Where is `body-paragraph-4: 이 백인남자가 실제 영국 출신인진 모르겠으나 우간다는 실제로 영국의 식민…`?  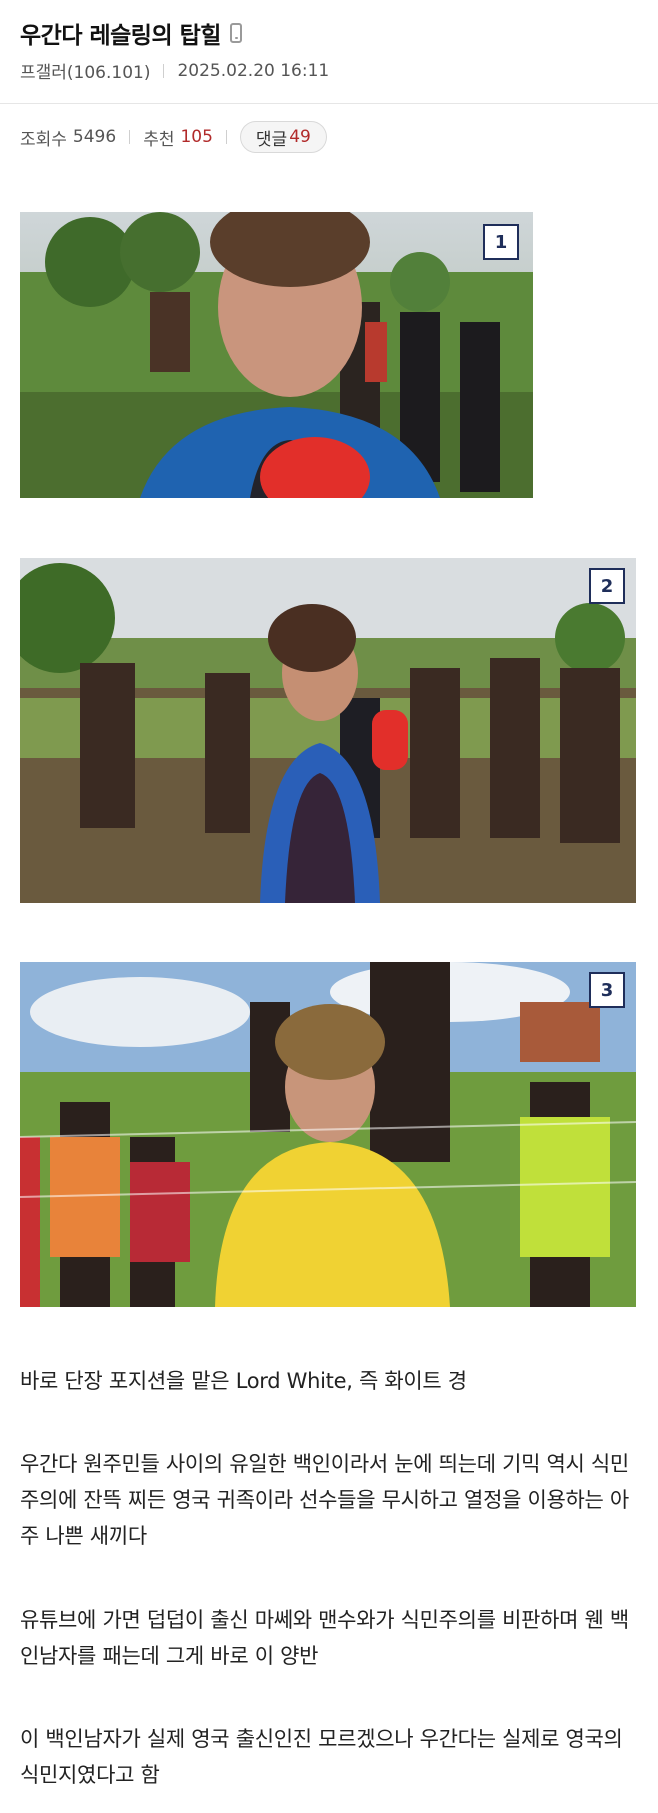 body-paragraph-4: 이 백인남자가 실제 영국 출신인진 모르겠으나 우간다는 실제로 영국의 식민… is located at coordinates (321, 1757).